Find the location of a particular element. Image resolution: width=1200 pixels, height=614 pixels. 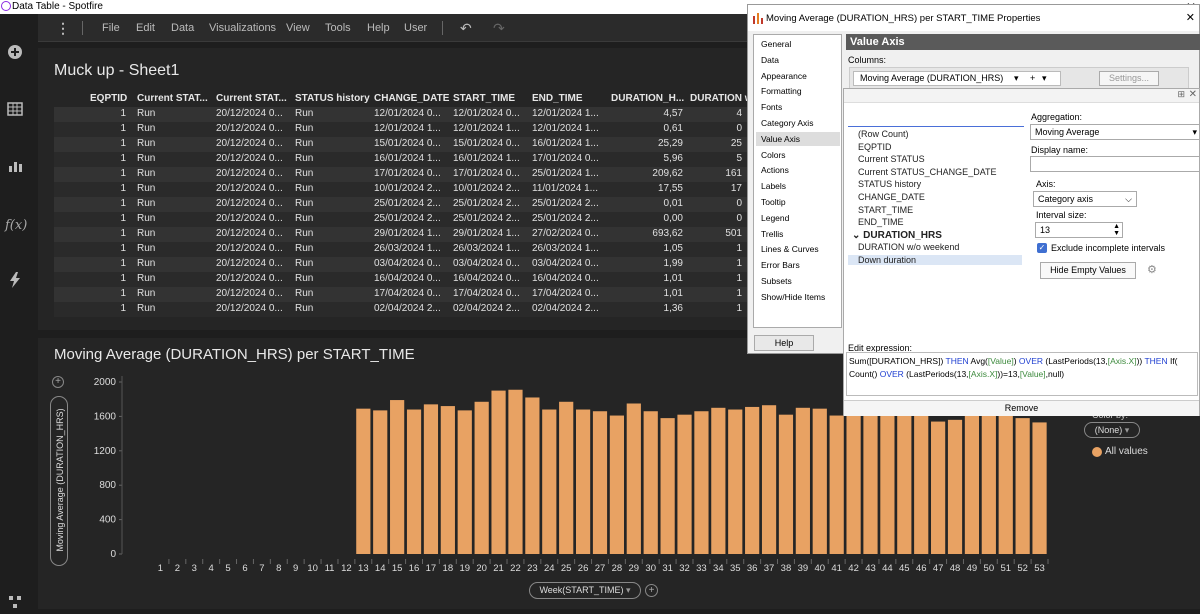

menu-data: Data is located at coordinates (182, 28).